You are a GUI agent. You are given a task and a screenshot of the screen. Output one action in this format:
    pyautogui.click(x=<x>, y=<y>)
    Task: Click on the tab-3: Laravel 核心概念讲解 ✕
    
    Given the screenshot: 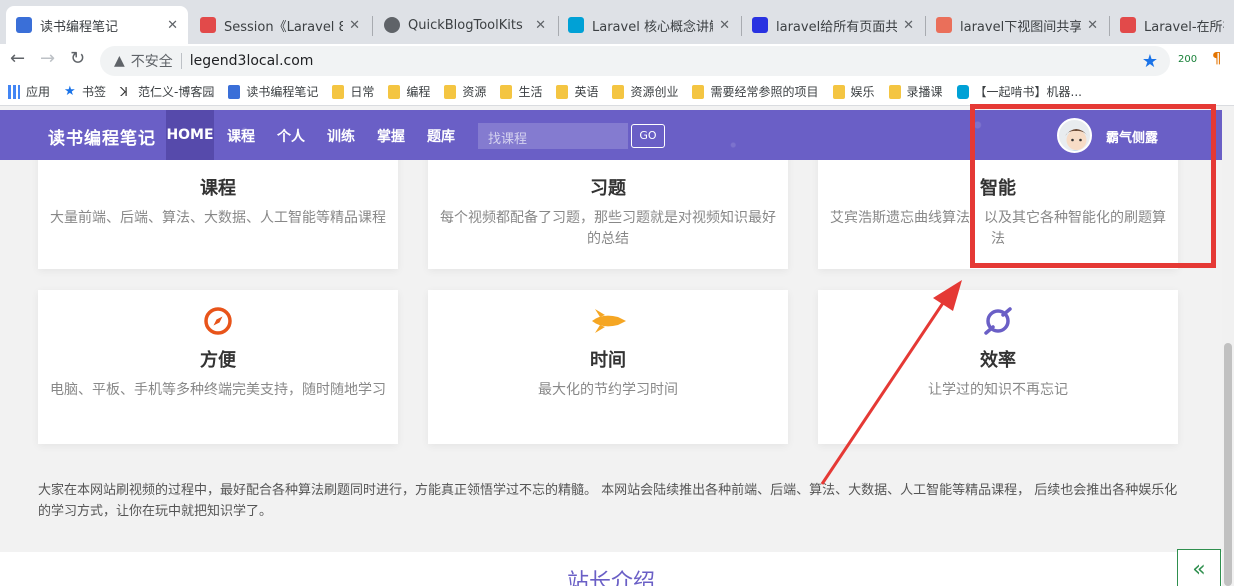 What is the action you would take?
    pyautogui.click(x=649, y=25)
    